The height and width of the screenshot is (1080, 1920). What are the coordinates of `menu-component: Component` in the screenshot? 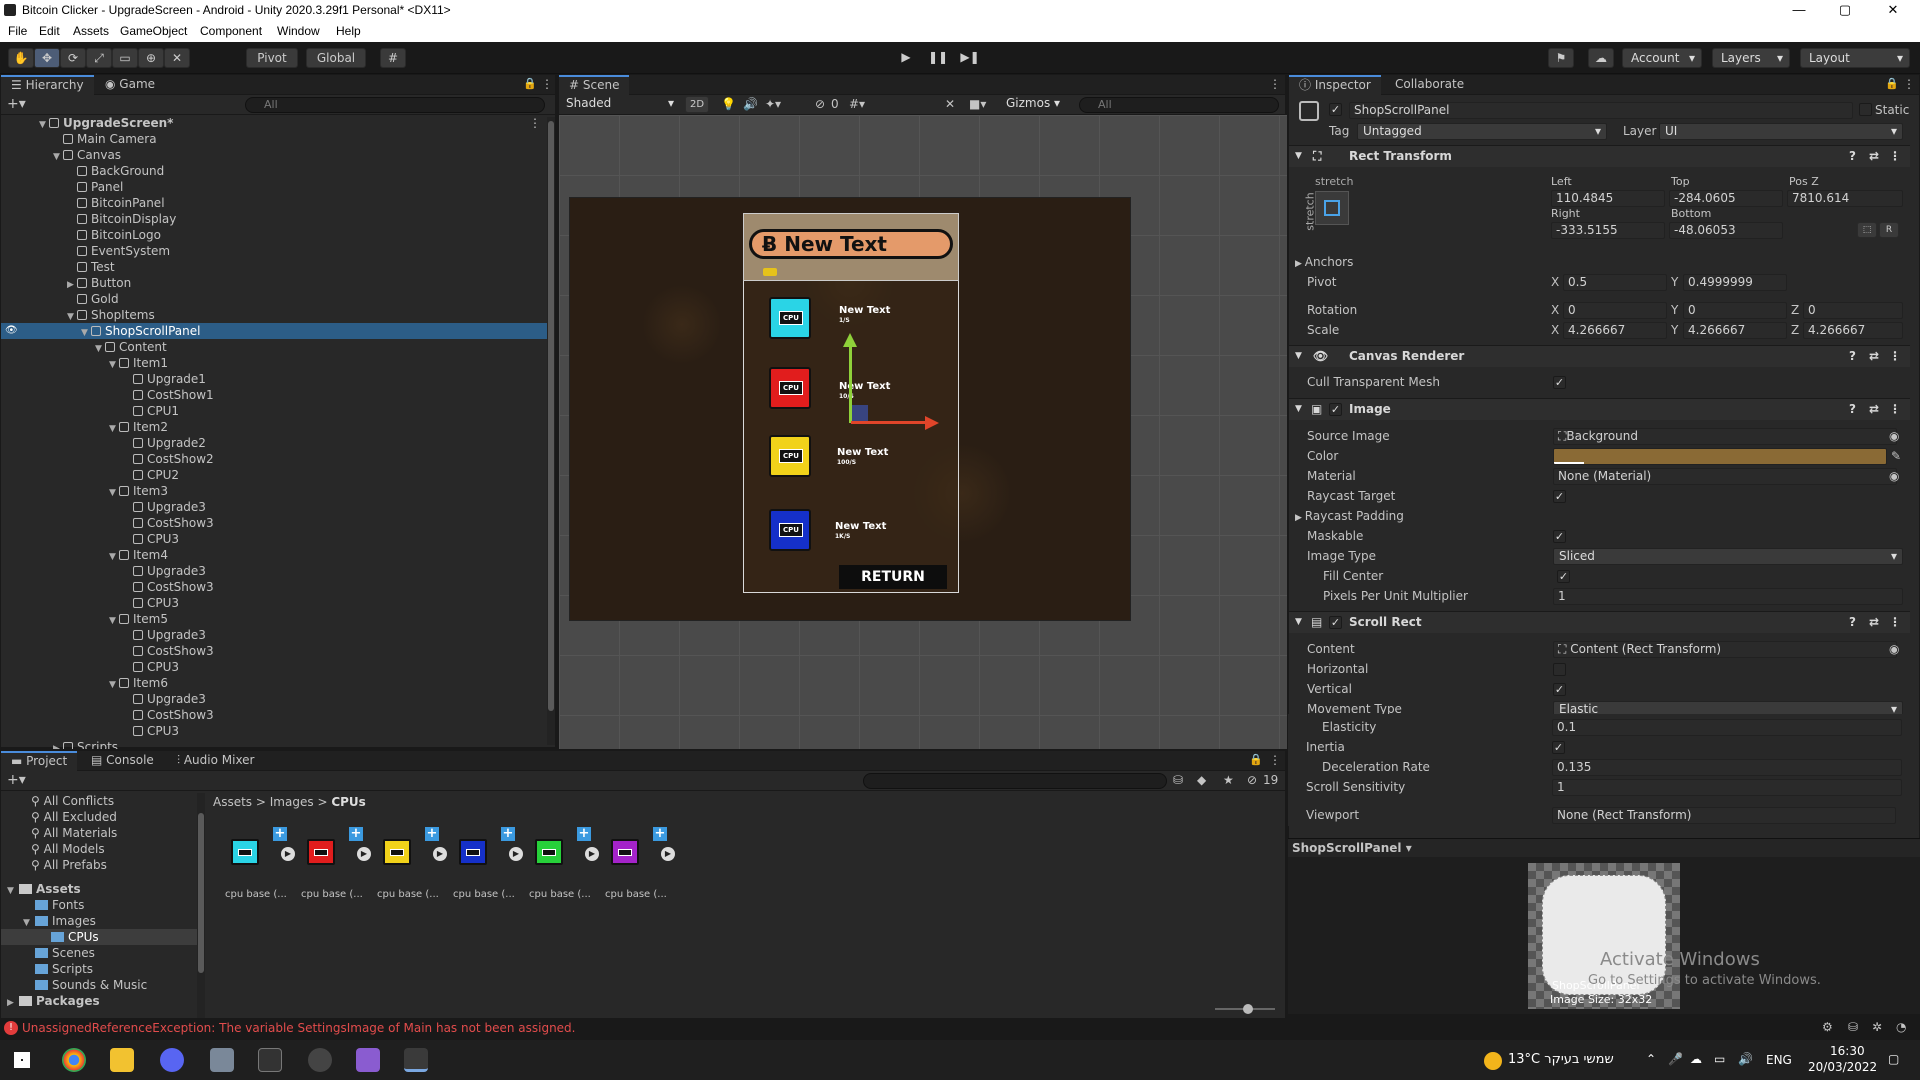 It's located at (231, 31).